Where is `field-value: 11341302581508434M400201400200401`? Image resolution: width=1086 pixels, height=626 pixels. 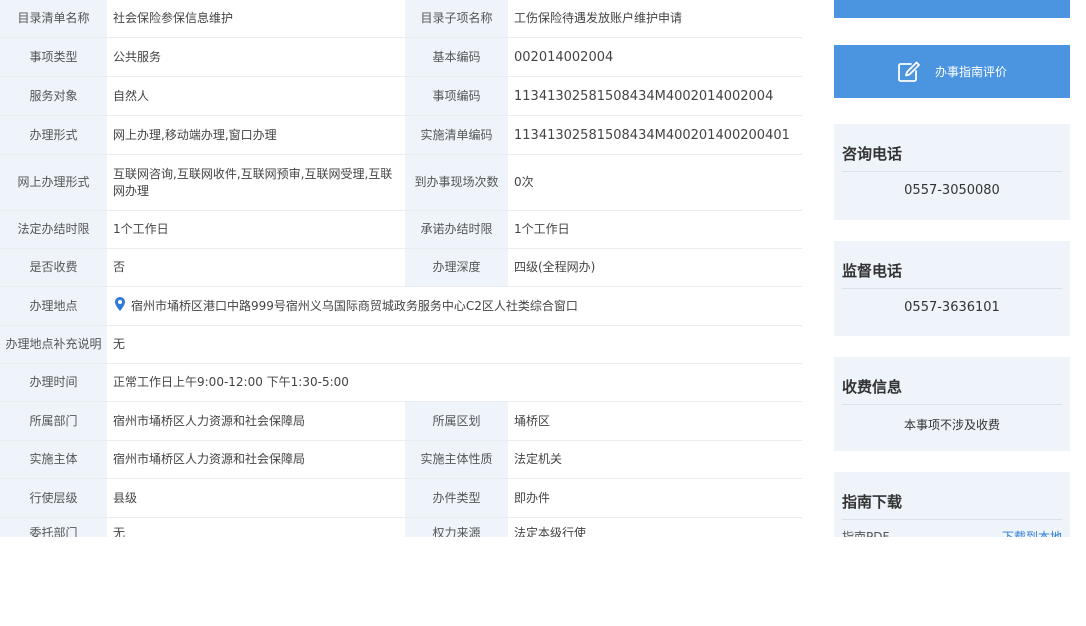 field-value: 11341302581508434M400201400200401 is located at coordinates (655, 135).